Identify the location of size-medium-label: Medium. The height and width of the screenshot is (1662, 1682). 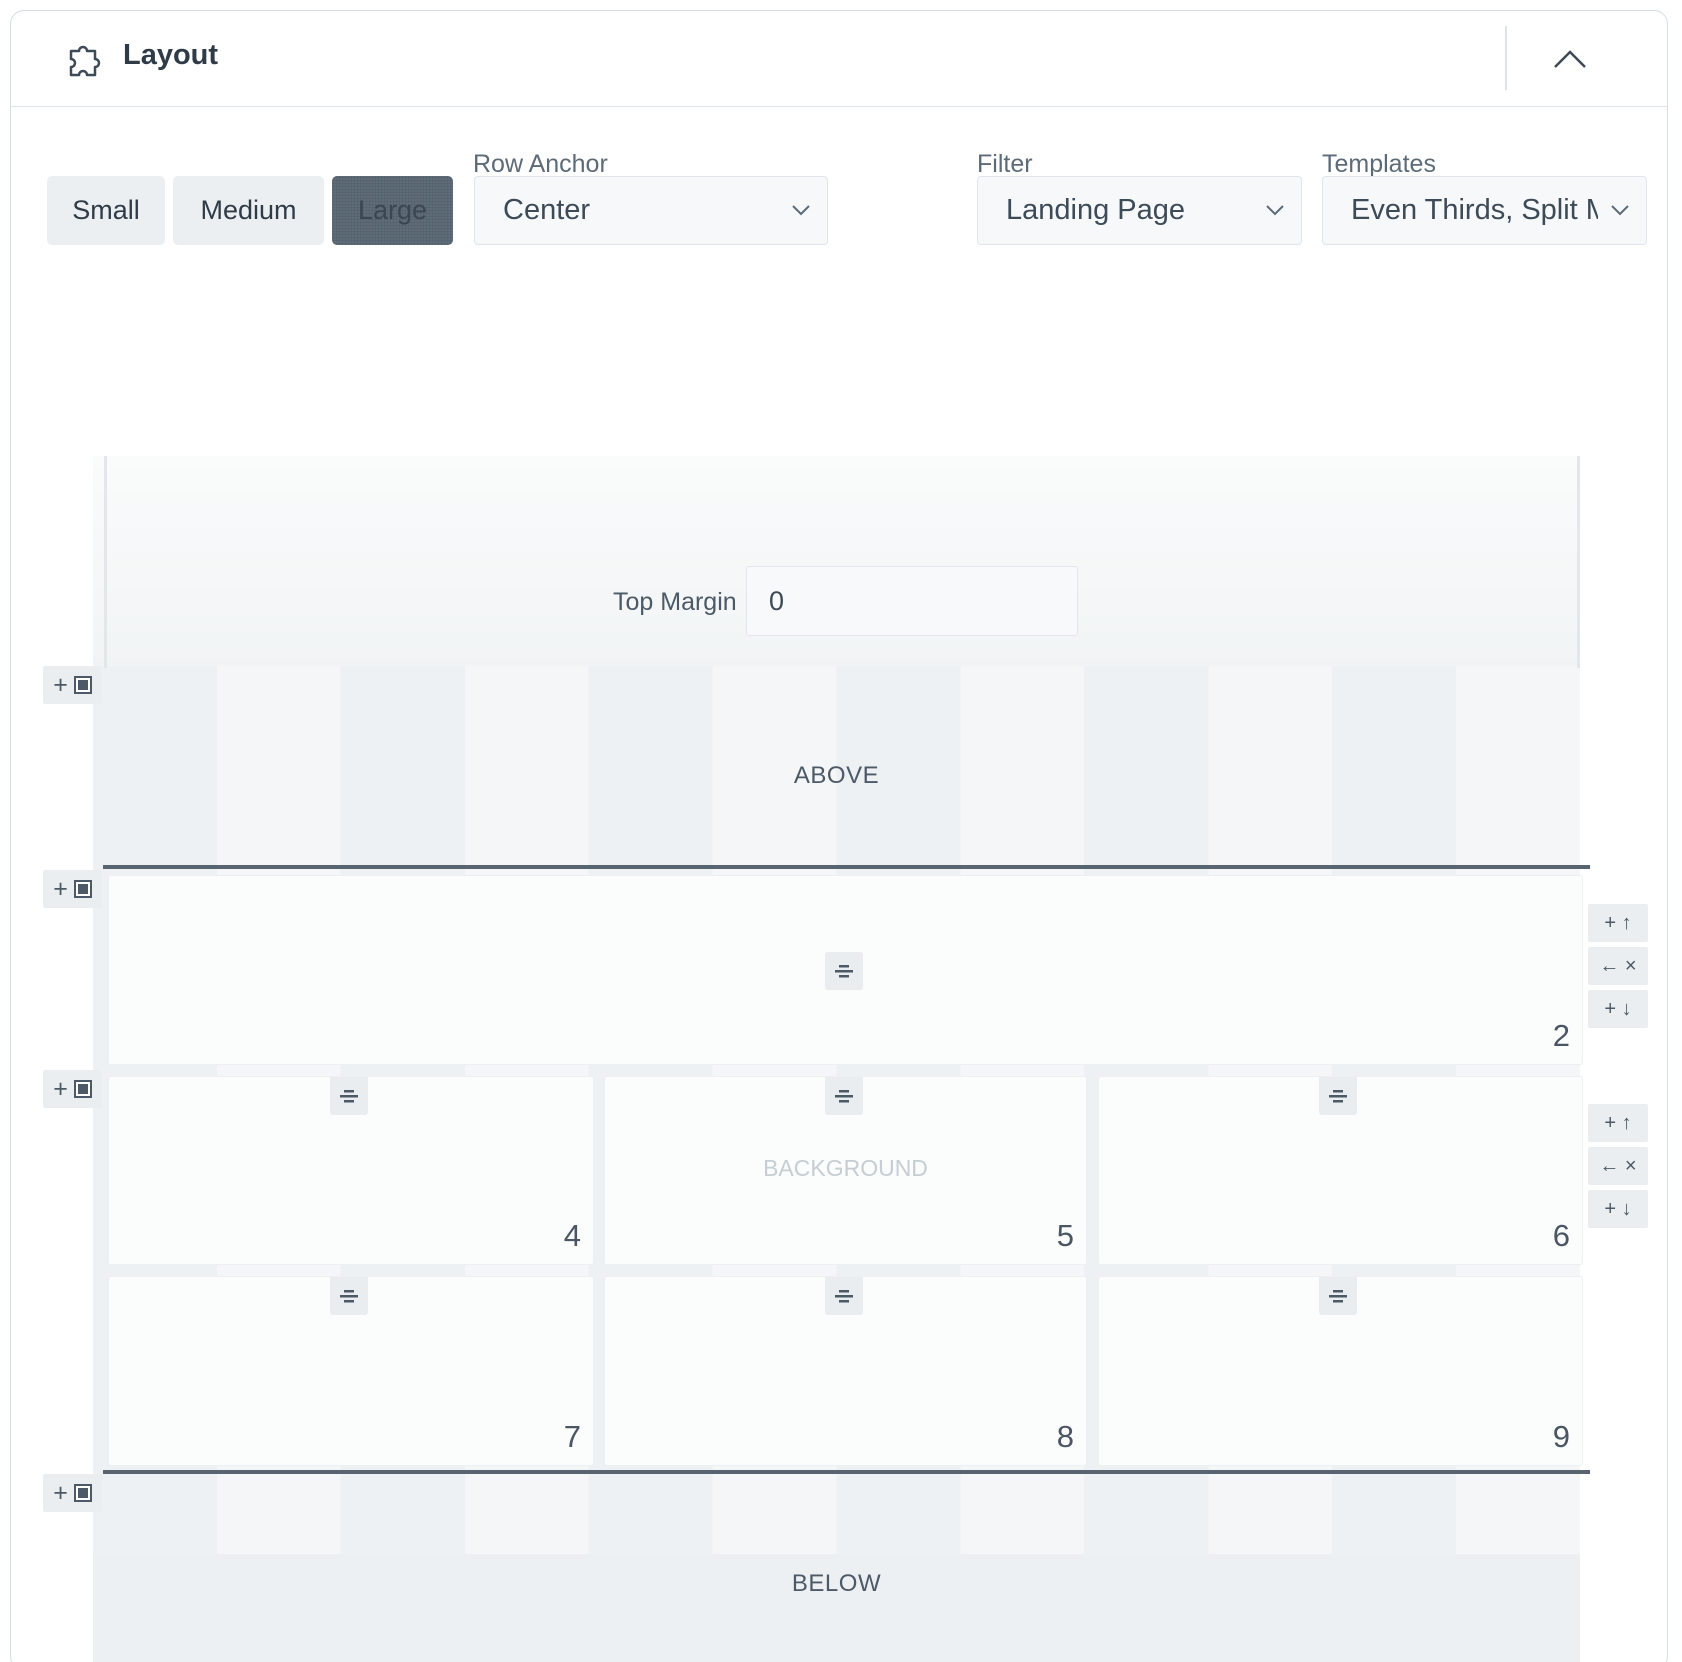
(248, 210).